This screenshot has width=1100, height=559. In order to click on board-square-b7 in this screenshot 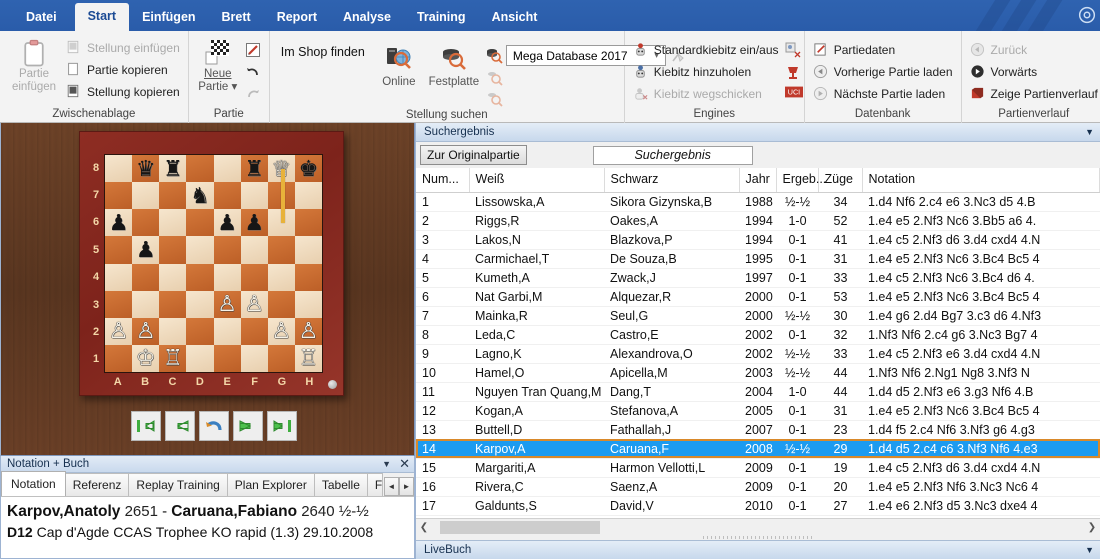, I will do `click(146, 196)`.